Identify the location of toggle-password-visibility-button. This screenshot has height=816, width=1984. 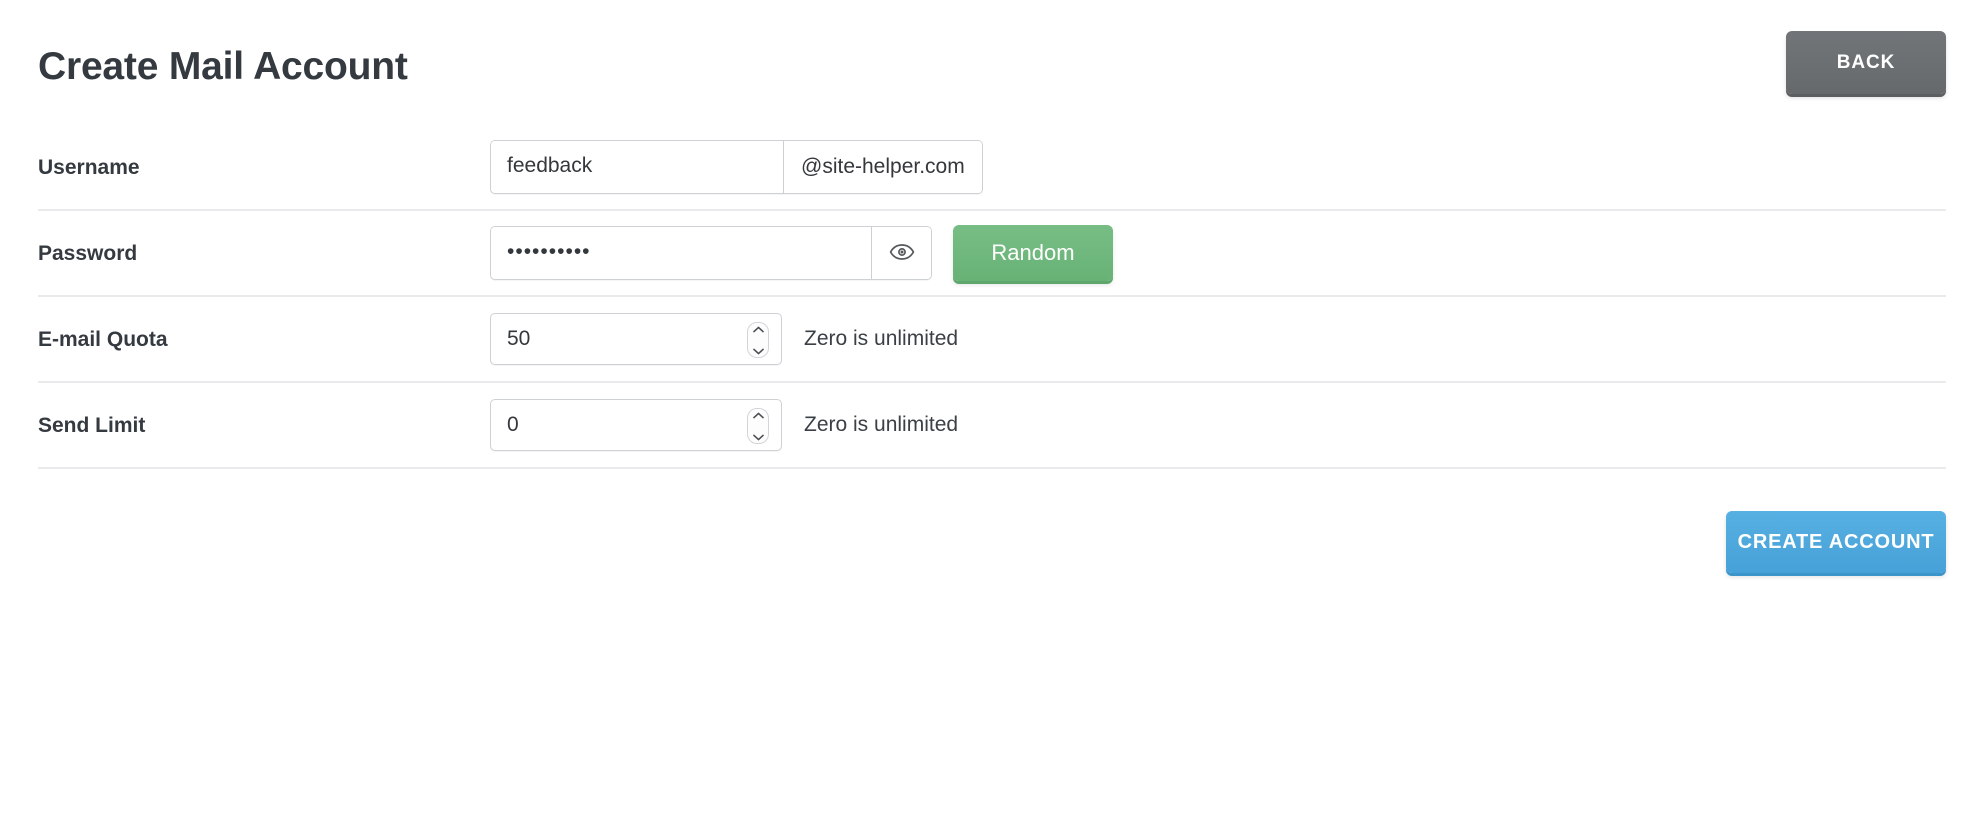
(901, 253).